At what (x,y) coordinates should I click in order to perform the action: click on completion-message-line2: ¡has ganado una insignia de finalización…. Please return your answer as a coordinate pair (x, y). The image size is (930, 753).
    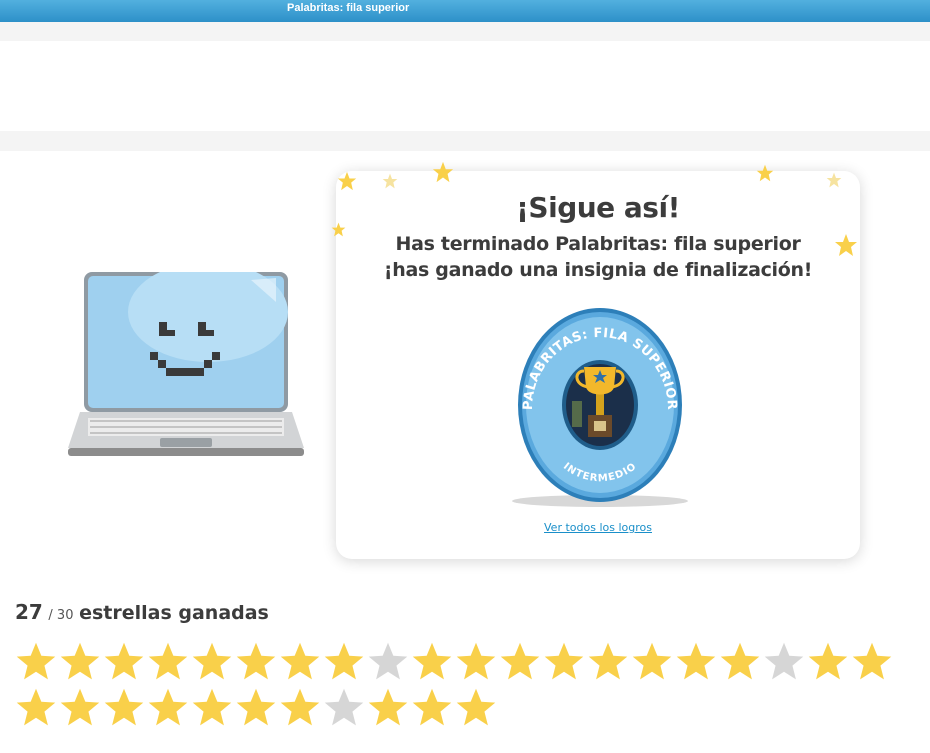
    Looking at the image, I should click on (598, 270).